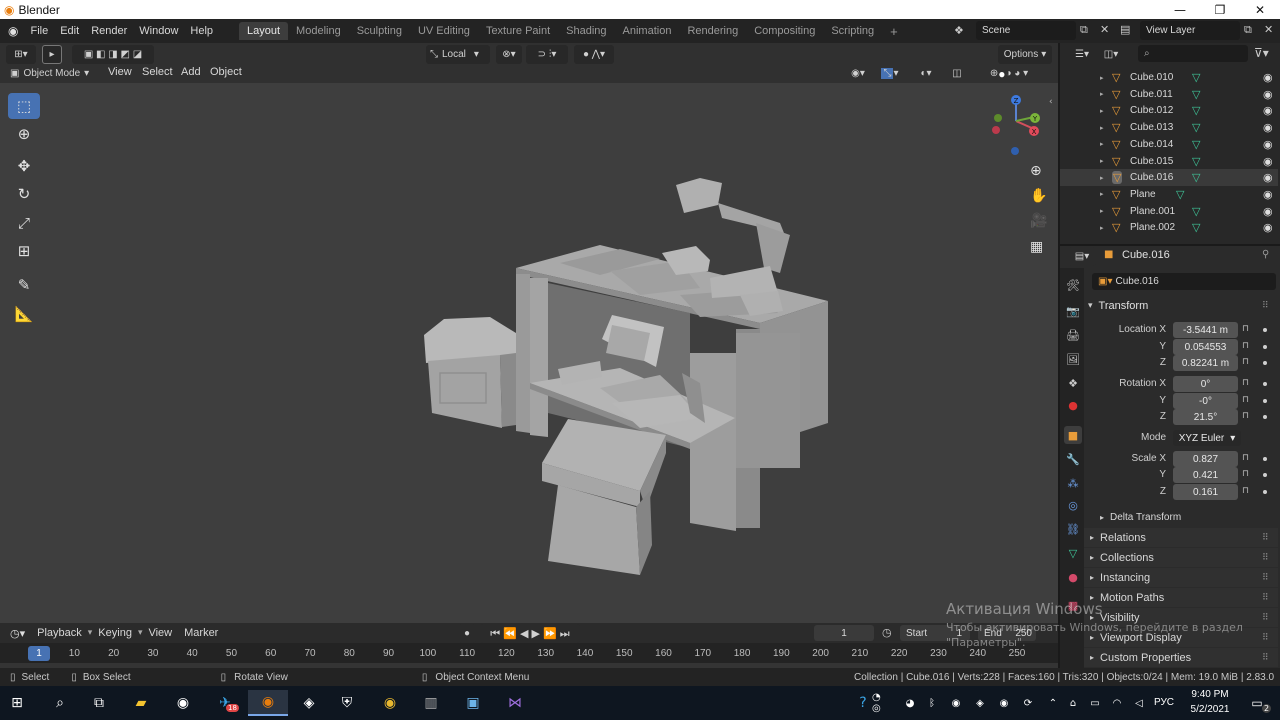 The height and width of the screenshot is (720, 1280). I want to click on scene-field: Scene, so click(1026, 30).